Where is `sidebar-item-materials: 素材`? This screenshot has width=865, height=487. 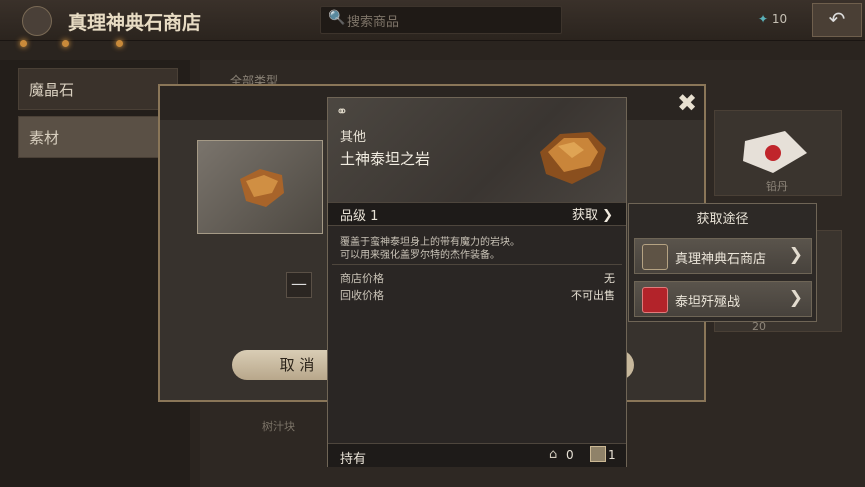
sidebar-item-materials: 素材 is located at coordinates (98, 137).